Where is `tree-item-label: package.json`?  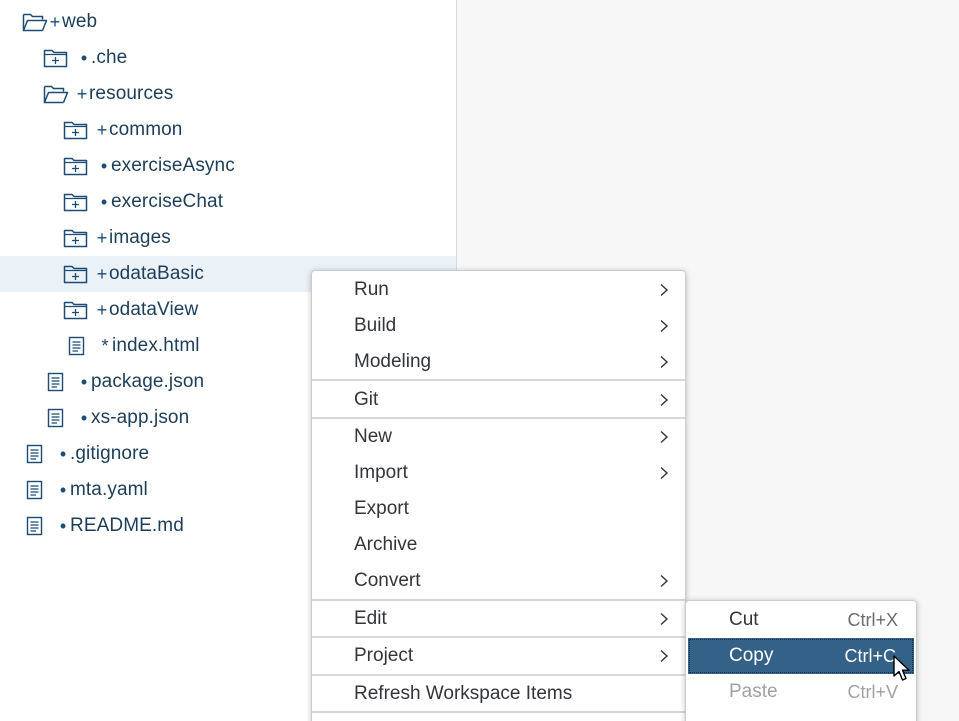 tree-item-label: package.json is located at coordinates (148, 381).